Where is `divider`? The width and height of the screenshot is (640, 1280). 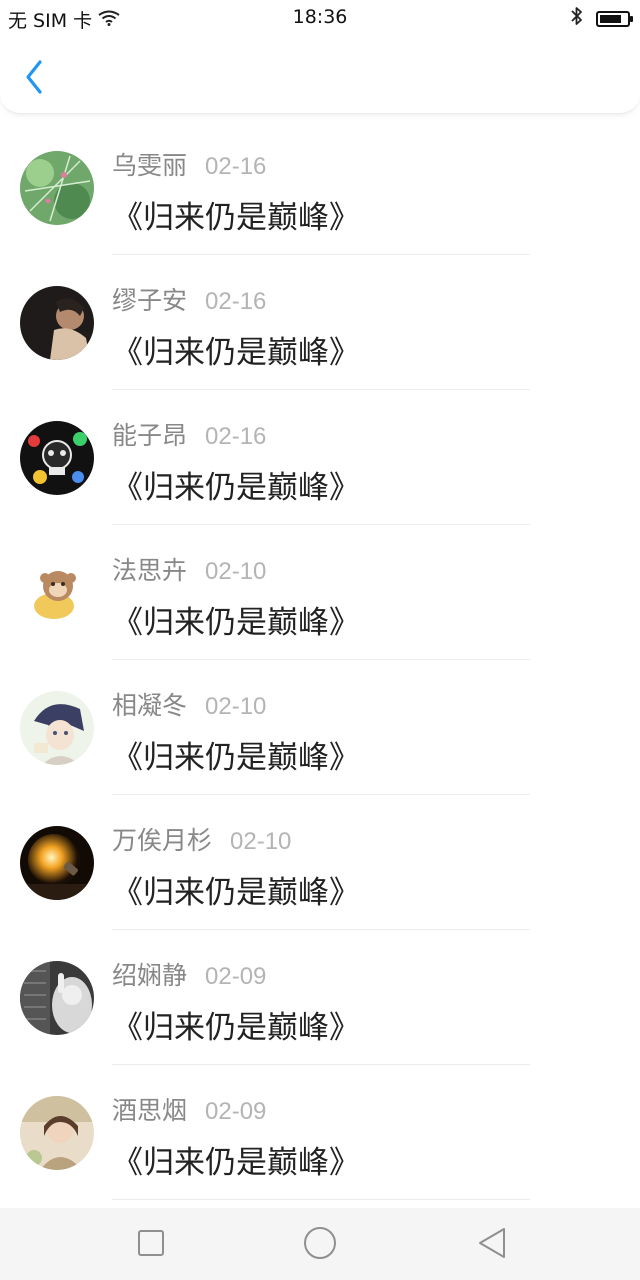
divider is located at coordinates (321, 1199).